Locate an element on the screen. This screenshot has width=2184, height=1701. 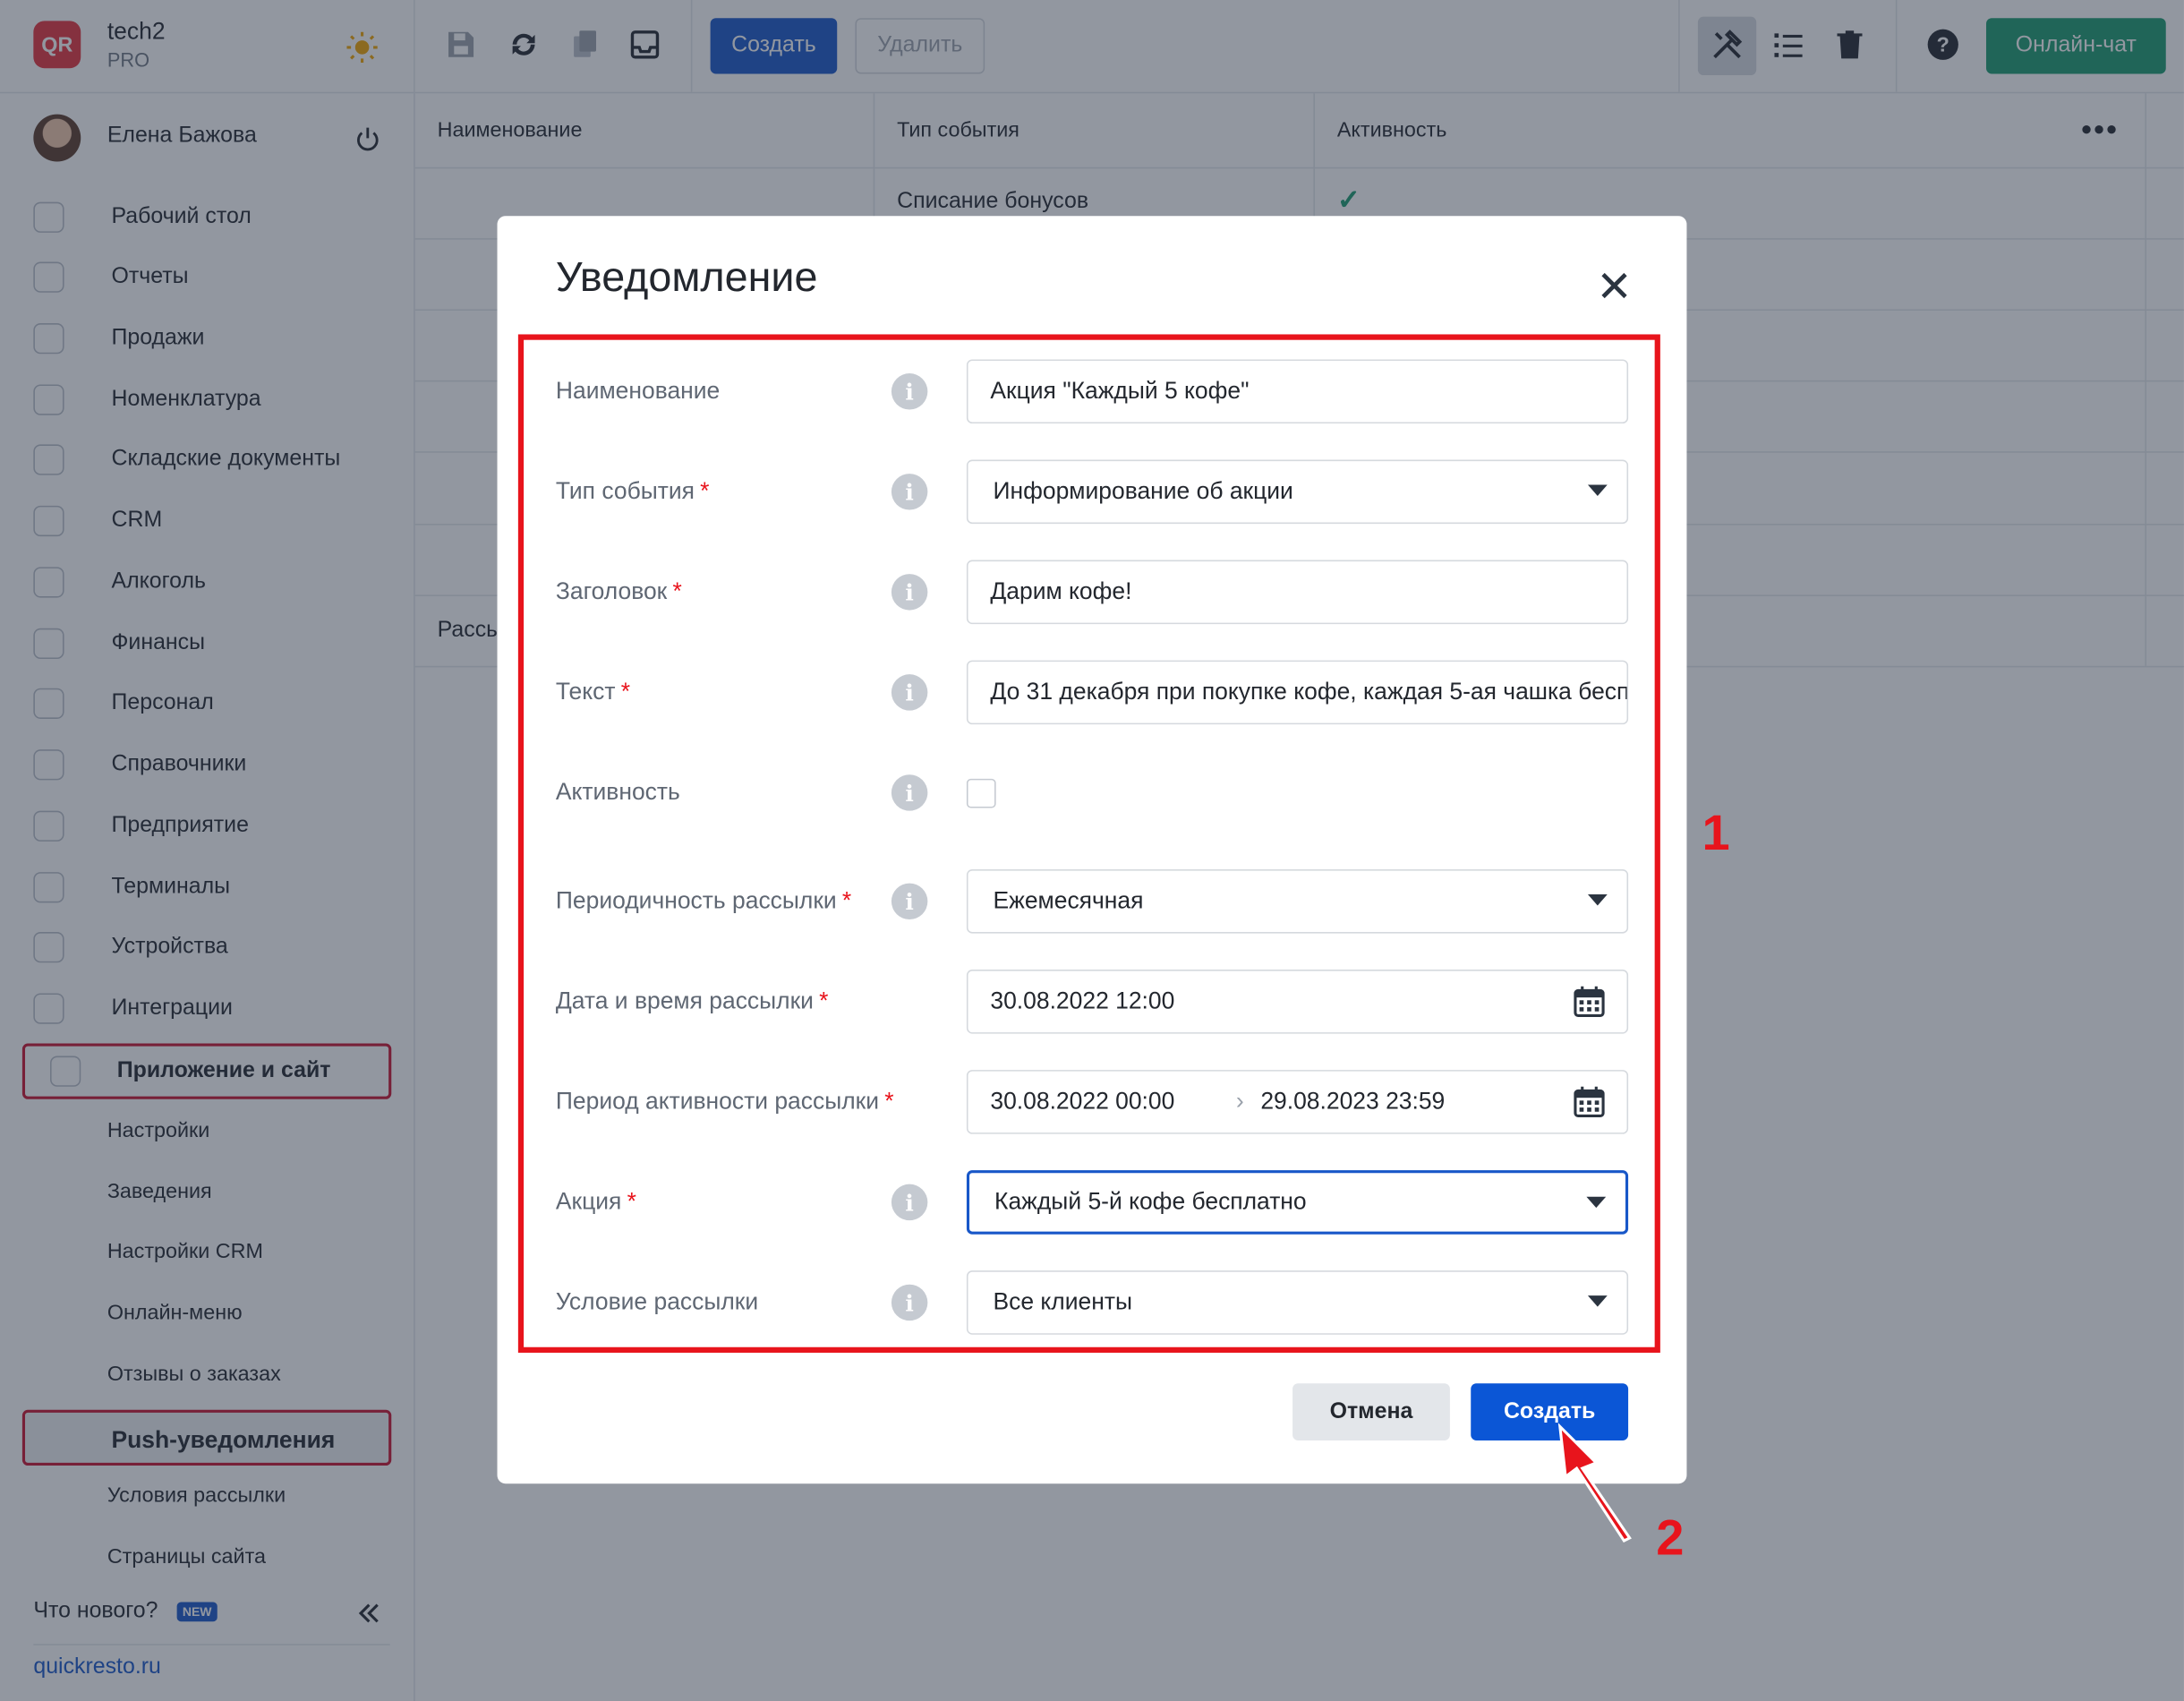
label-text-field: Текст * is located at coordinates (593, 692).